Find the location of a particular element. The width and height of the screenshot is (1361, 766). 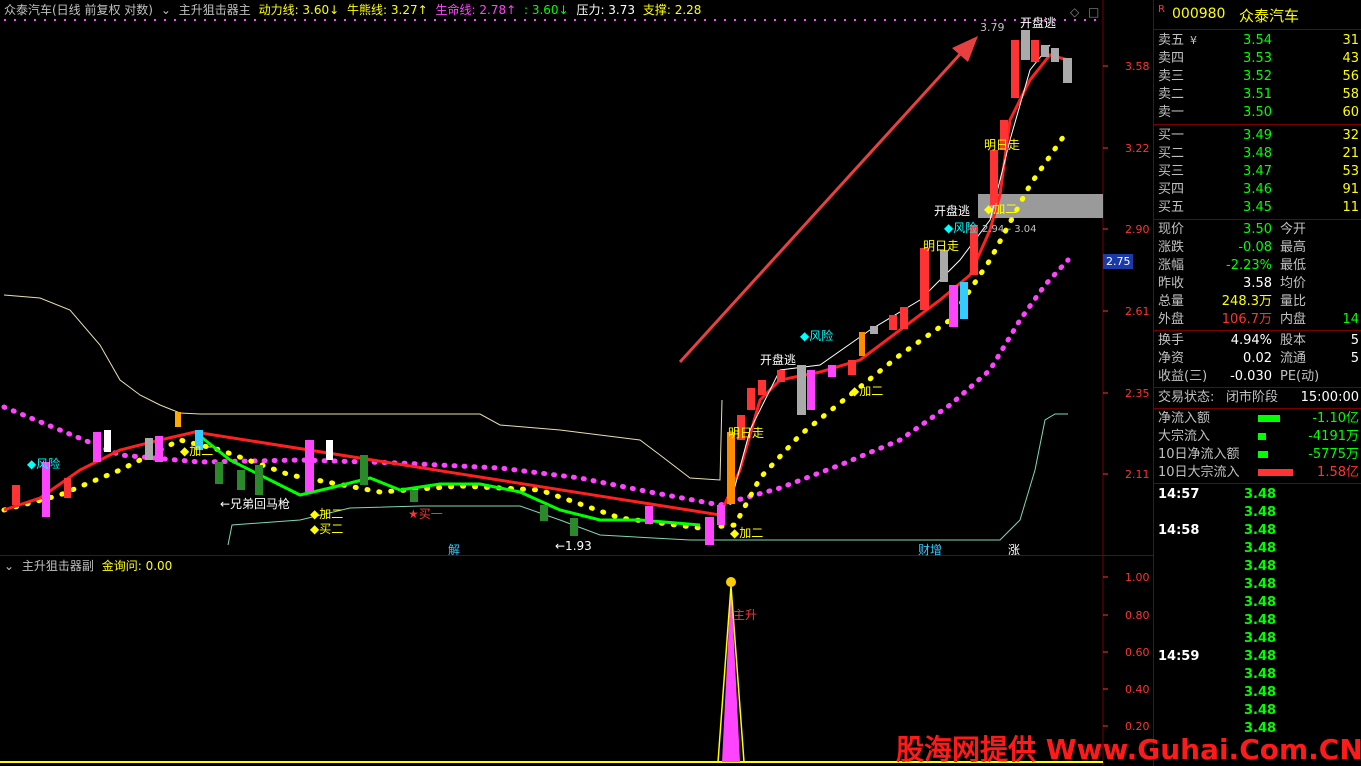

svg-text: 涨 is located at coordinates (1014, 549).